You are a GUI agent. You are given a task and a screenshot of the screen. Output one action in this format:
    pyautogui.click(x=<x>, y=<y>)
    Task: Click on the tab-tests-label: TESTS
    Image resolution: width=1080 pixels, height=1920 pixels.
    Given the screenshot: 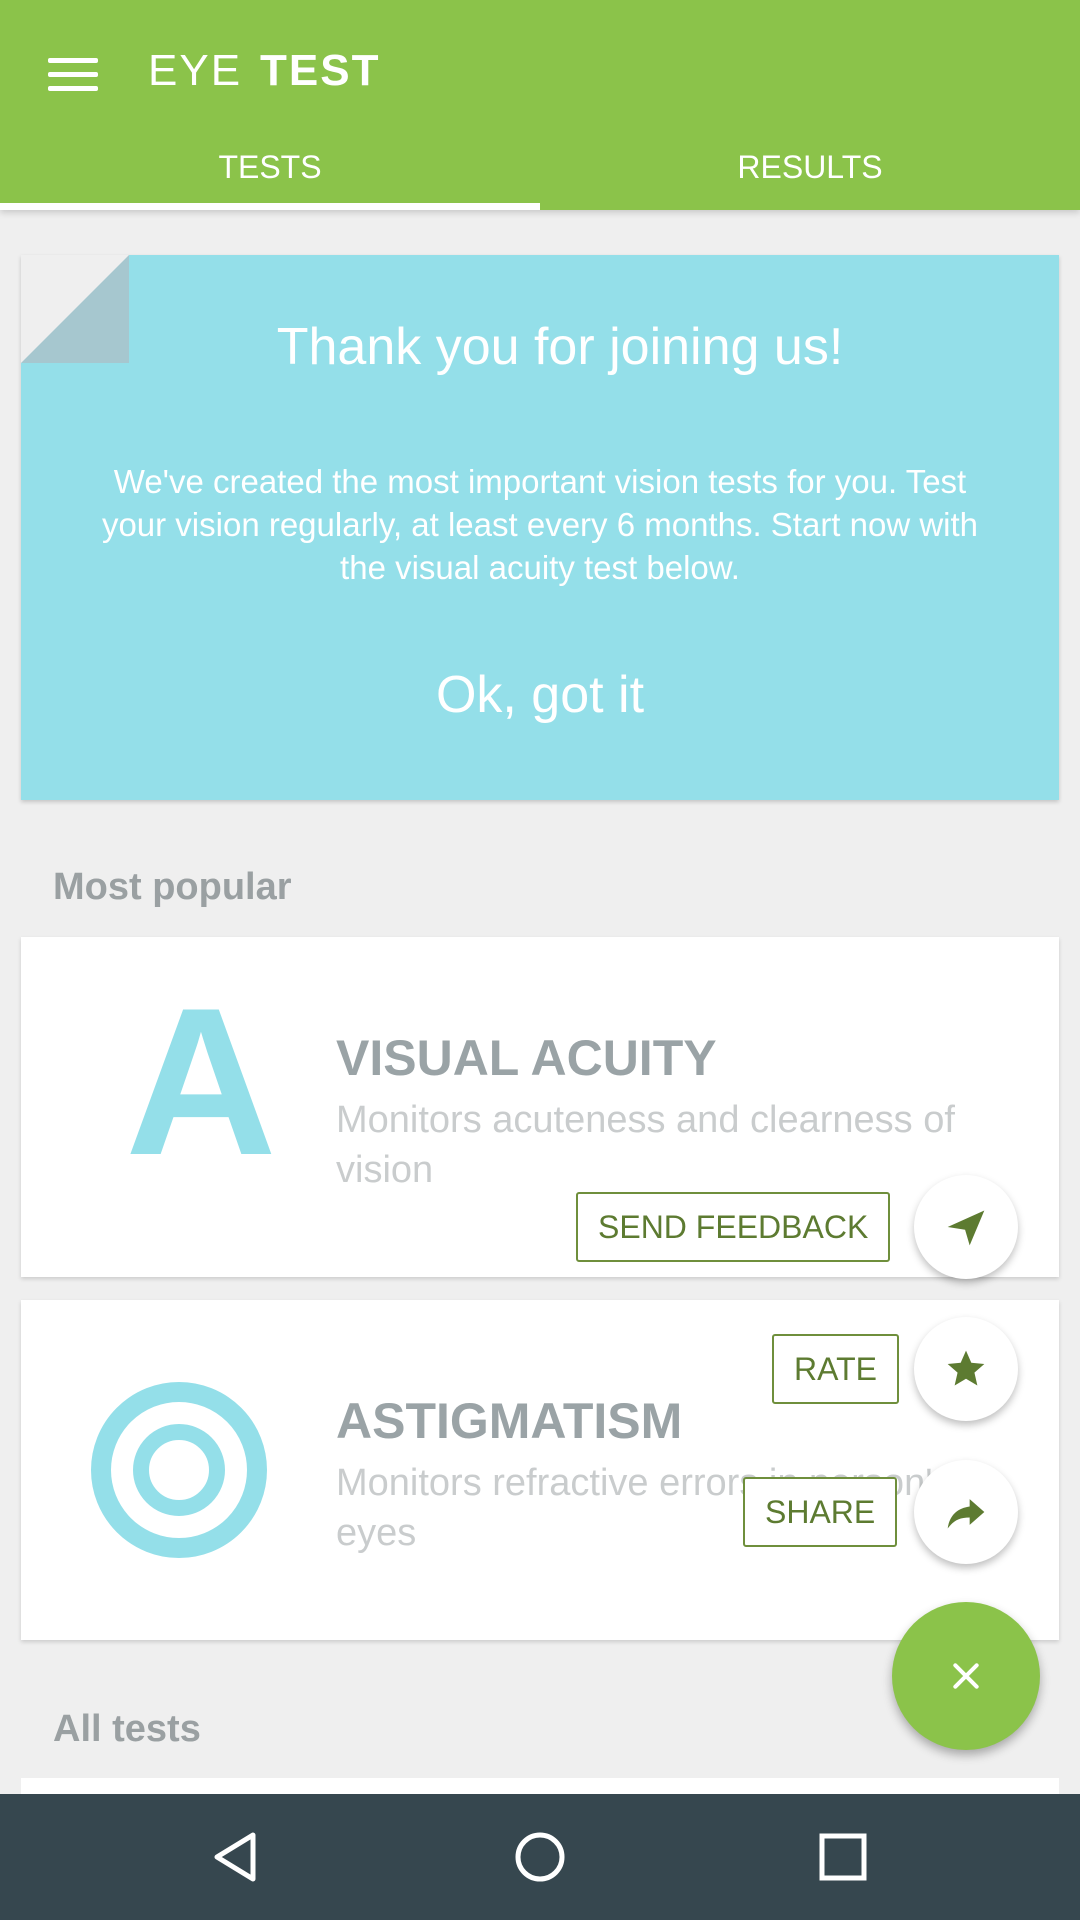 What is the action you would take?
    pyautogui.click(x=270, y=167)
    